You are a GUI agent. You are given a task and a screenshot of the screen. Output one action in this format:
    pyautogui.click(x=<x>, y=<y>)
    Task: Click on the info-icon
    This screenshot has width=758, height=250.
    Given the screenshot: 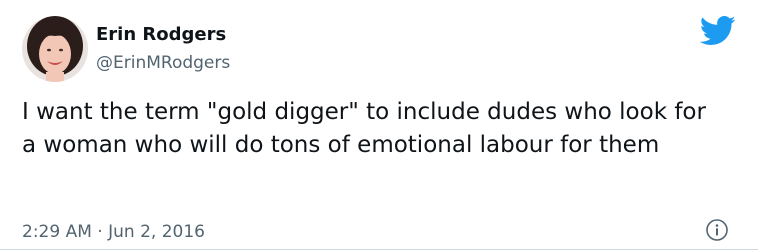 What is the action you would take?
    pyautogui.click(x=717, y=230)
    